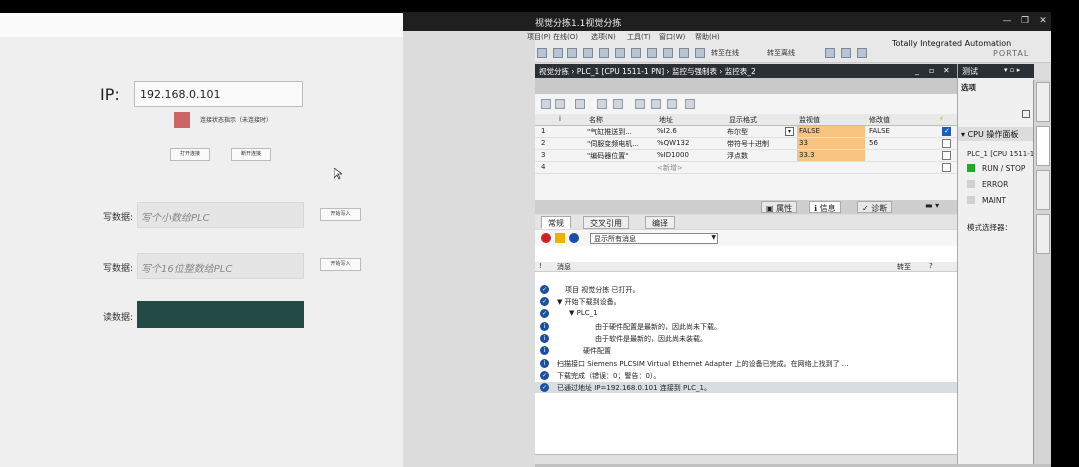 The width and height of the screenshot is (1079, 467). What do you see at coordinates (746, 326) in the screenshot?
I see `list-item: i 由于硬件配置是最新的，因此尚未下载。` at bounding box center [746, 326].